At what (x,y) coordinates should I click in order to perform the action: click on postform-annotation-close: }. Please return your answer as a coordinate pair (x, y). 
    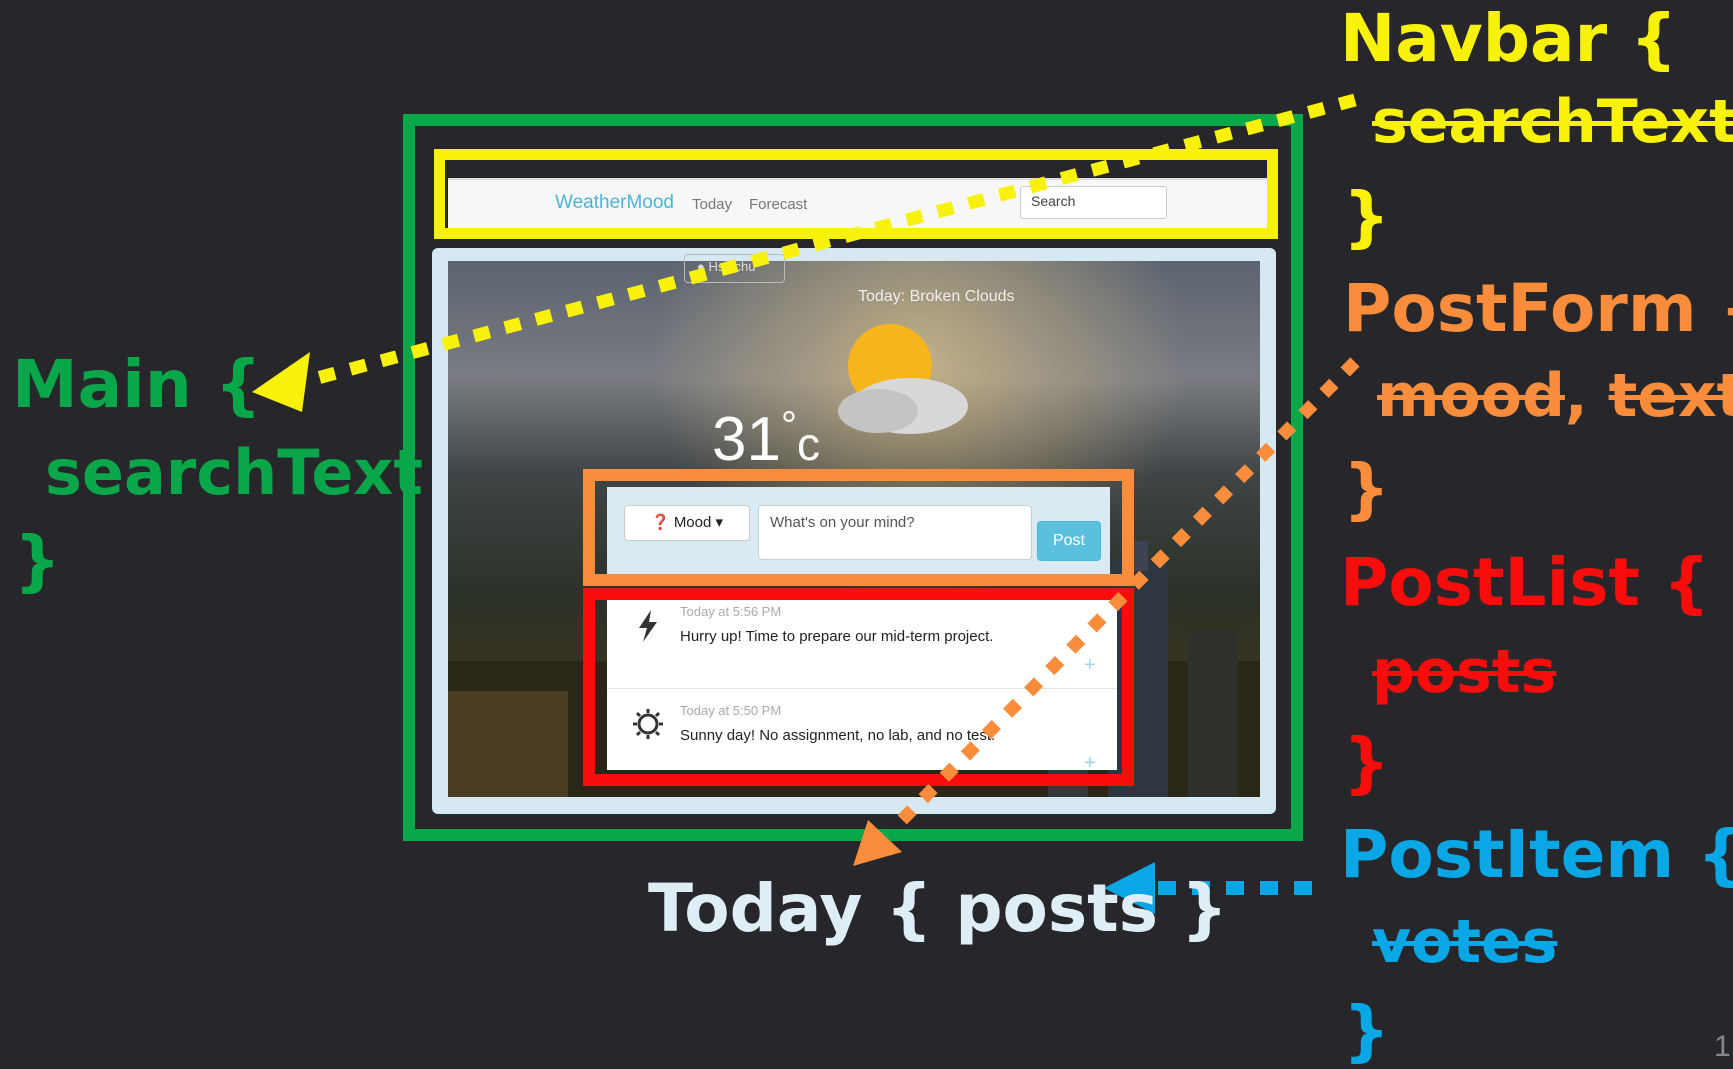
    Looking at the image, I should click on (1366, 488).